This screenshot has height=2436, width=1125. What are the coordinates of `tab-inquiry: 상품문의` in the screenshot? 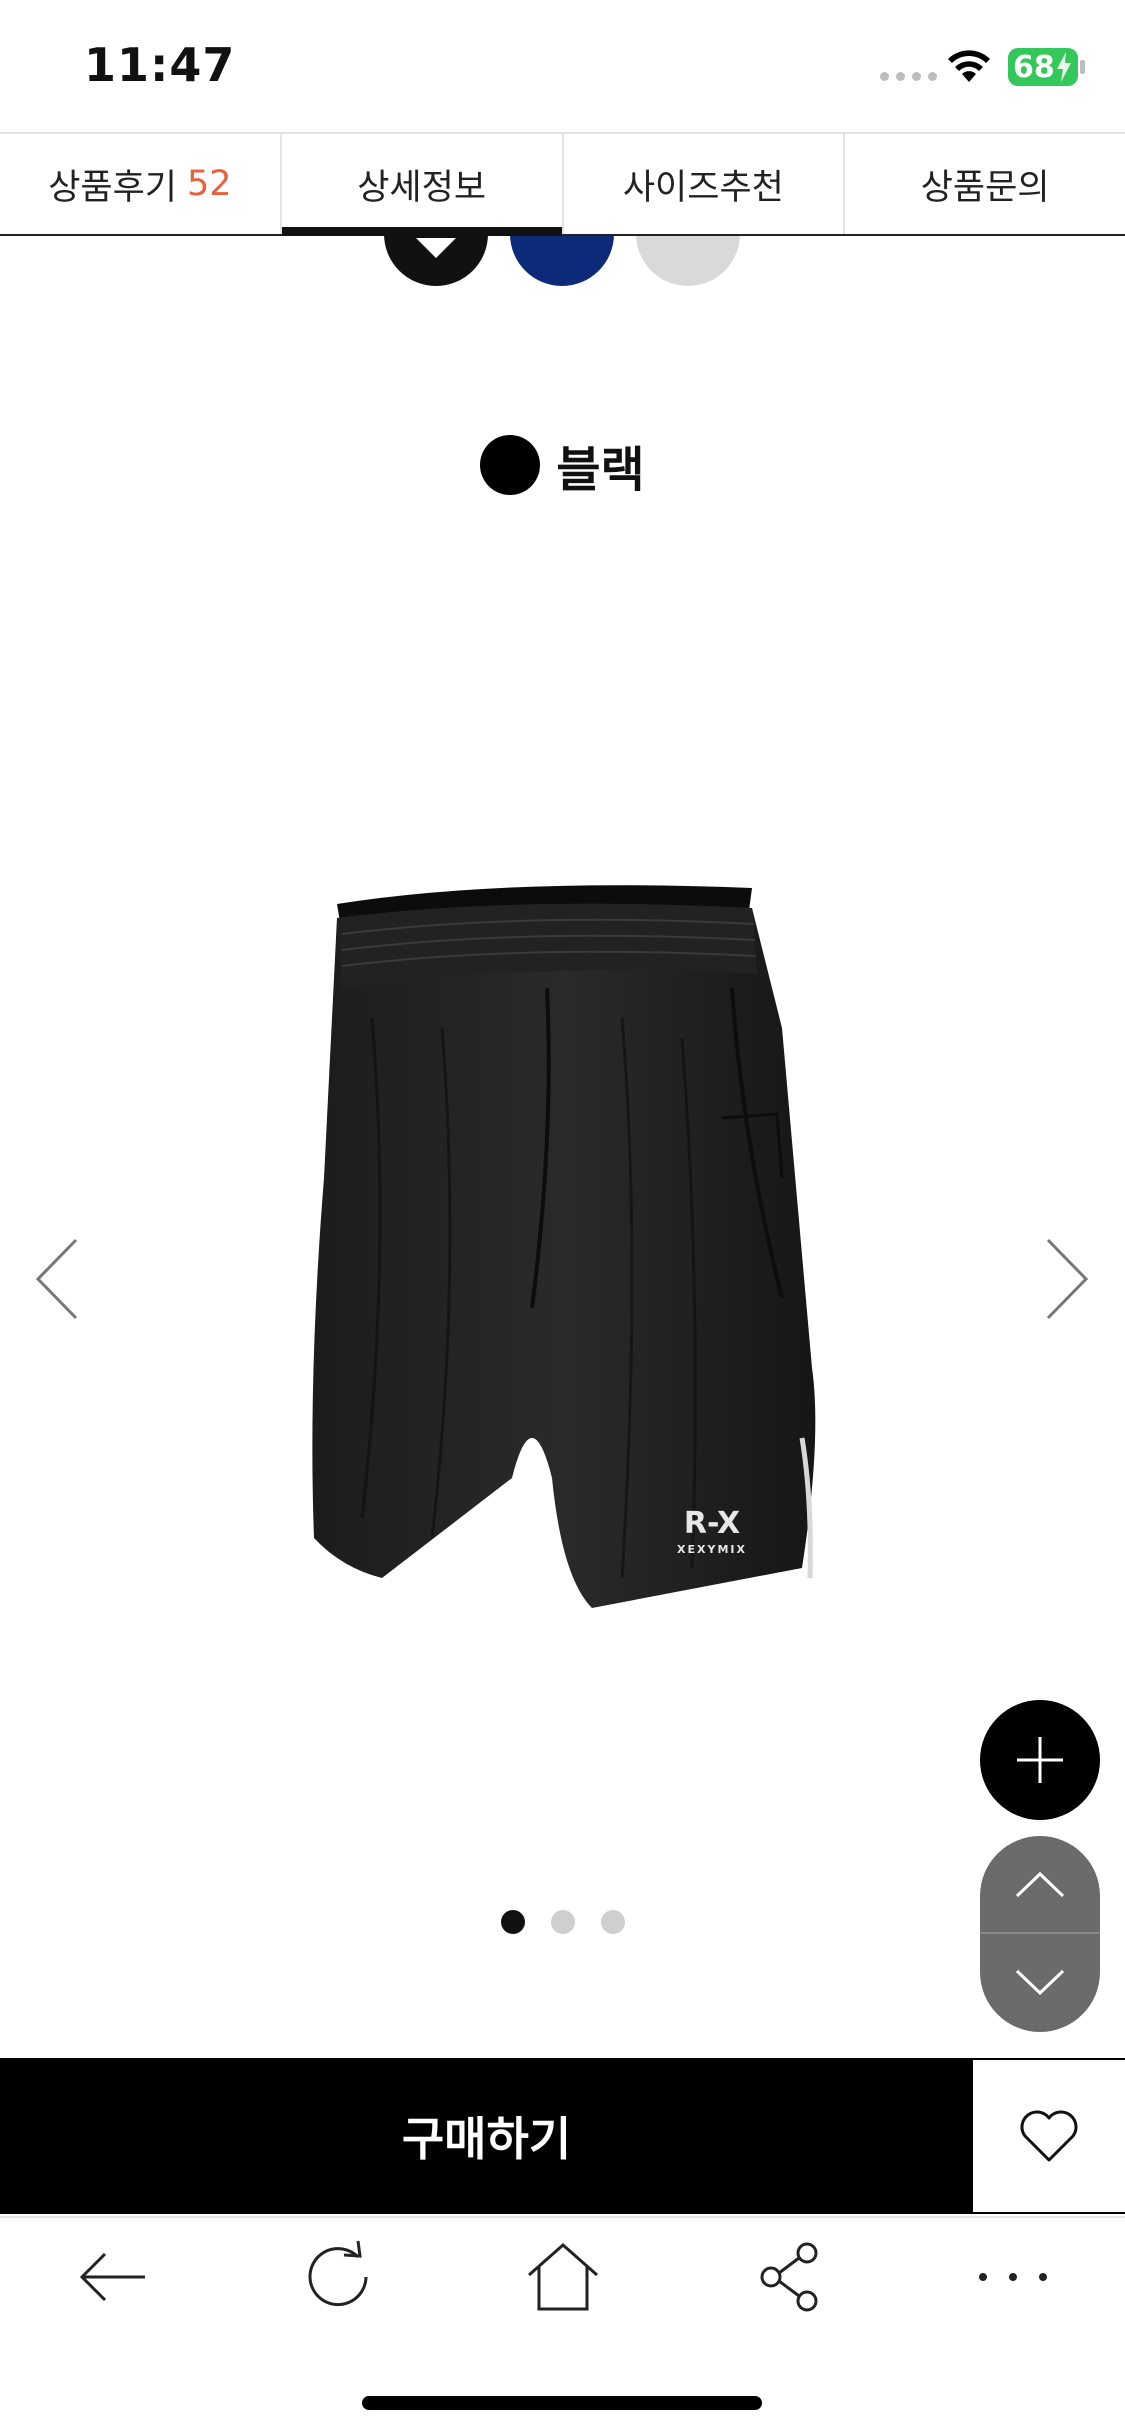 It's located at (985, 184).